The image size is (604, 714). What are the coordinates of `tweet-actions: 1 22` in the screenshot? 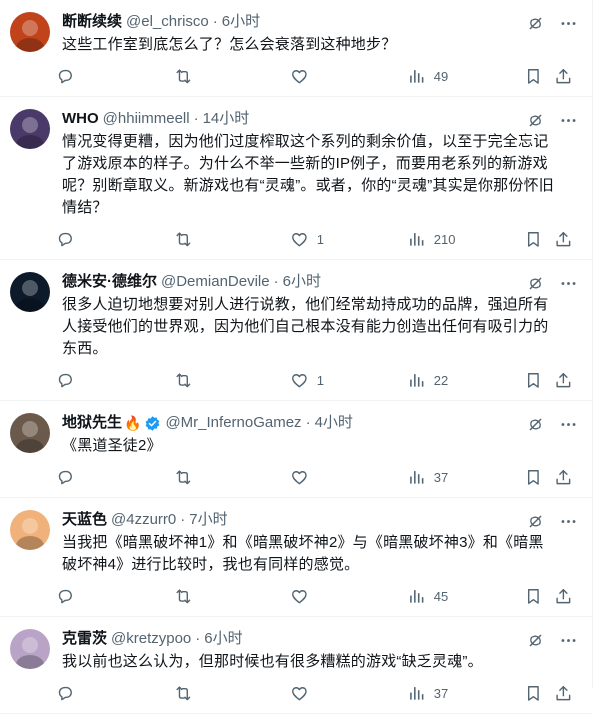 It's located at (317, 380).